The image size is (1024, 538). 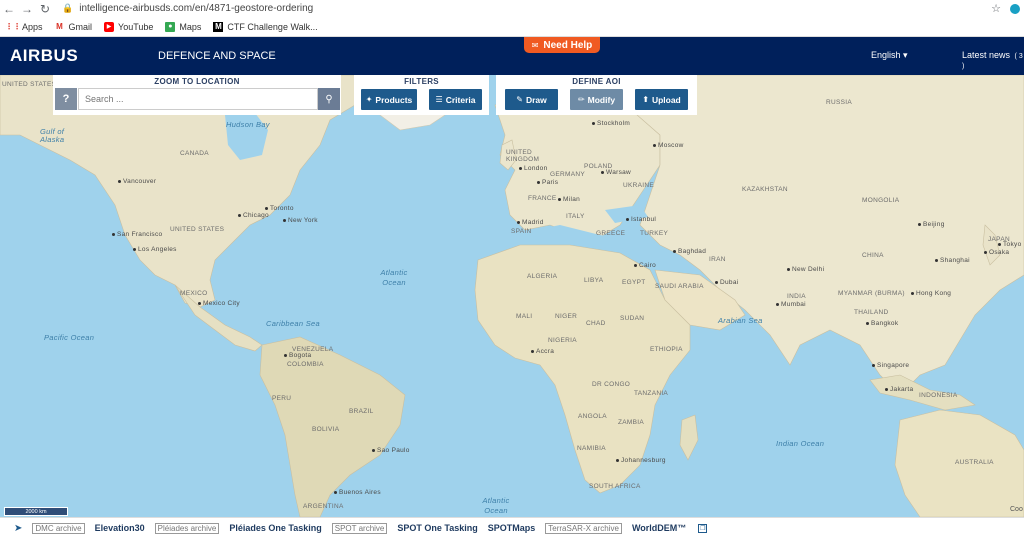 What do you see at coordinates (18, 528) in the screenshot?
I see `satellite-icon: ➤` at bounding box center [18, 528].